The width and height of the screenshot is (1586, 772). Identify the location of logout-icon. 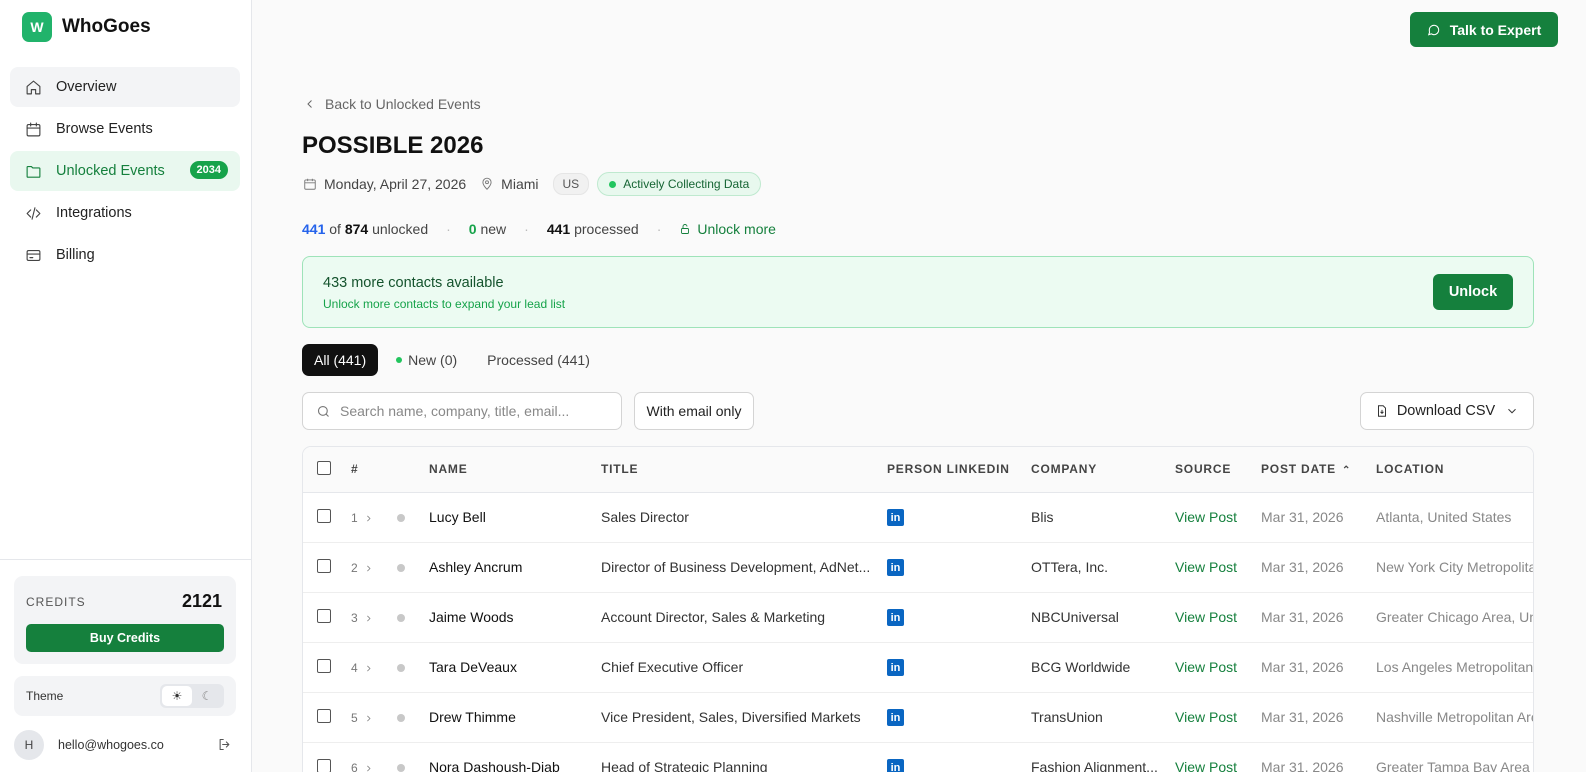
(224, 747).